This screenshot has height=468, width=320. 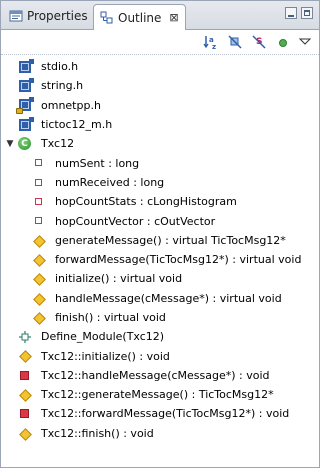 I want to click on tree-item-label: numSent : long, so click(x=97, y=163).